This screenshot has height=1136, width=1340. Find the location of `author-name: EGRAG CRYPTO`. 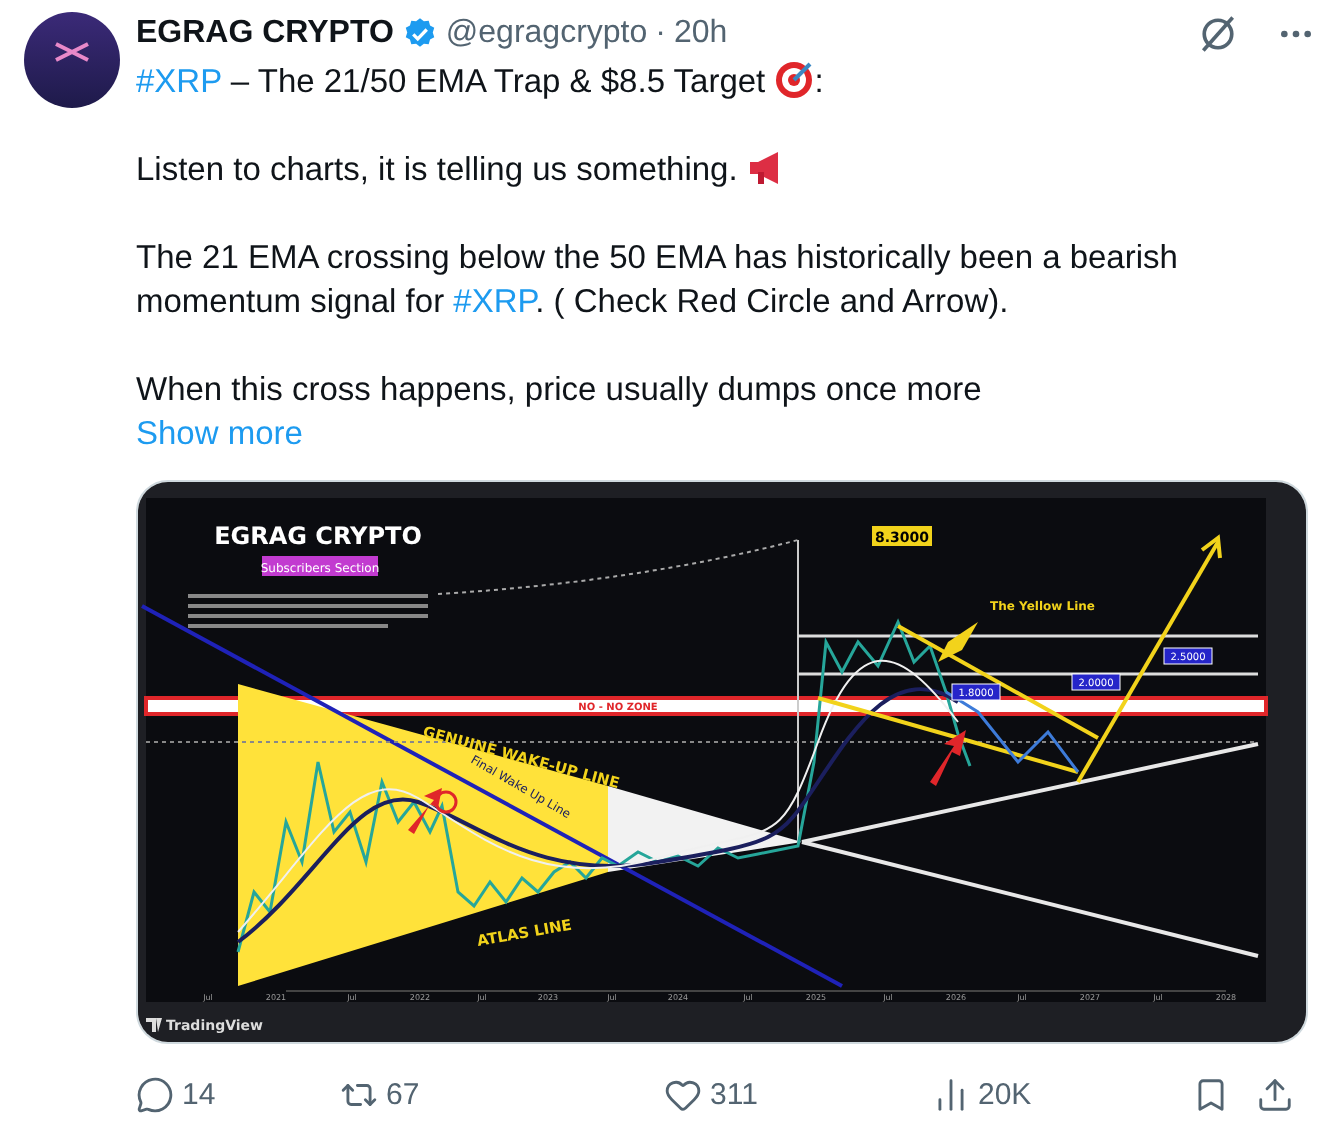

author-name: EGRAG CRYPTO is located at coordinates (265, 34).